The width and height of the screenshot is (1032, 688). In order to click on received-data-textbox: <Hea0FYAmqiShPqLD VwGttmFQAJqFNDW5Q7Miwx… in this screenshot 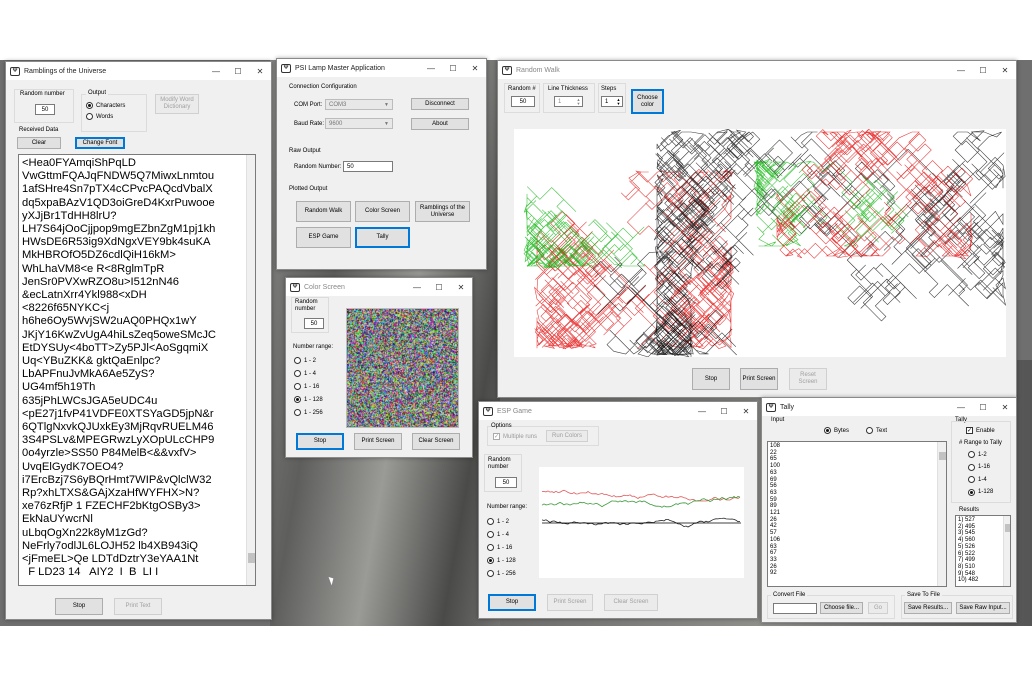, I will do `click(137, 370)`.